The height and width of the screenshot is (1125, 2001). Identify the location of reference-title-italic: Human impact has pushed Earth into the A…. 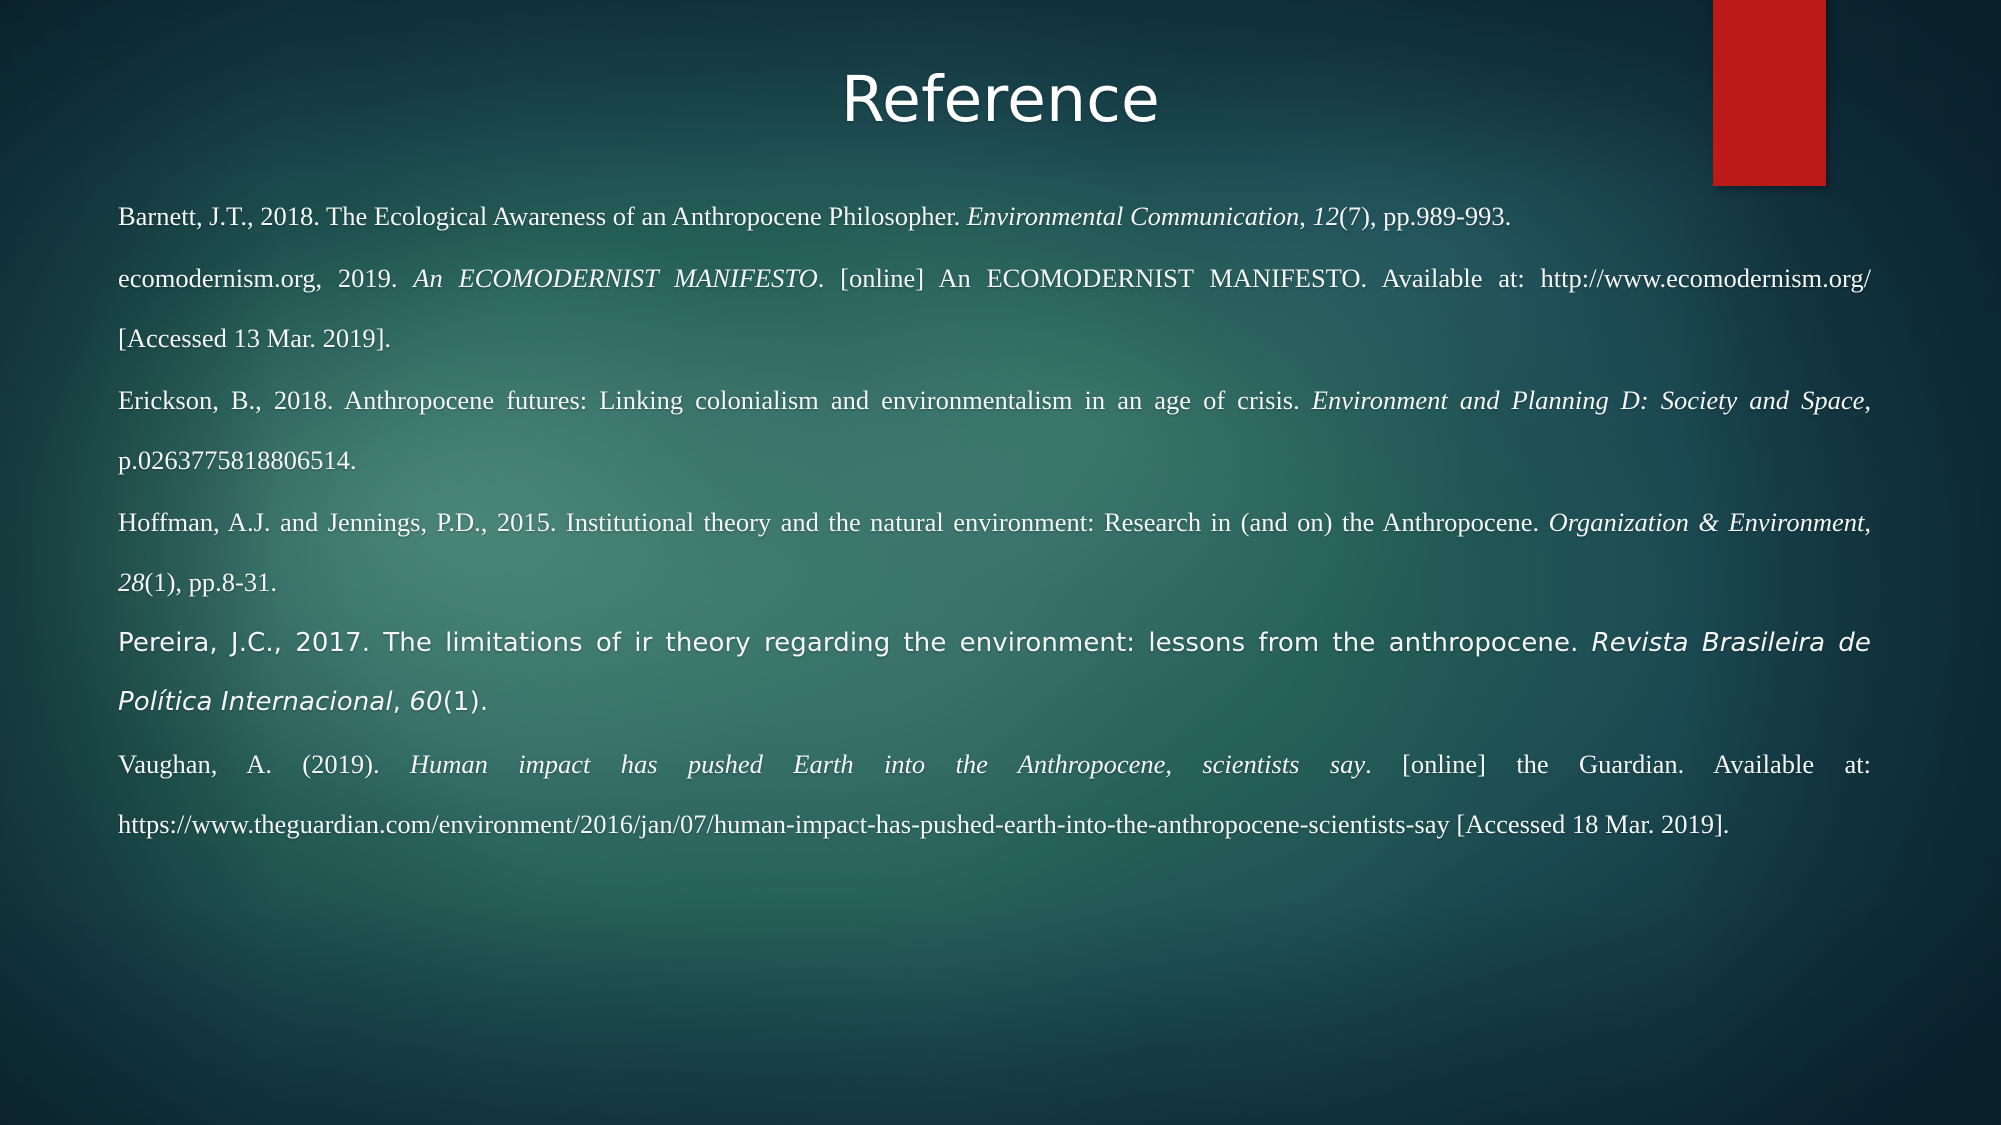
(887, 764).